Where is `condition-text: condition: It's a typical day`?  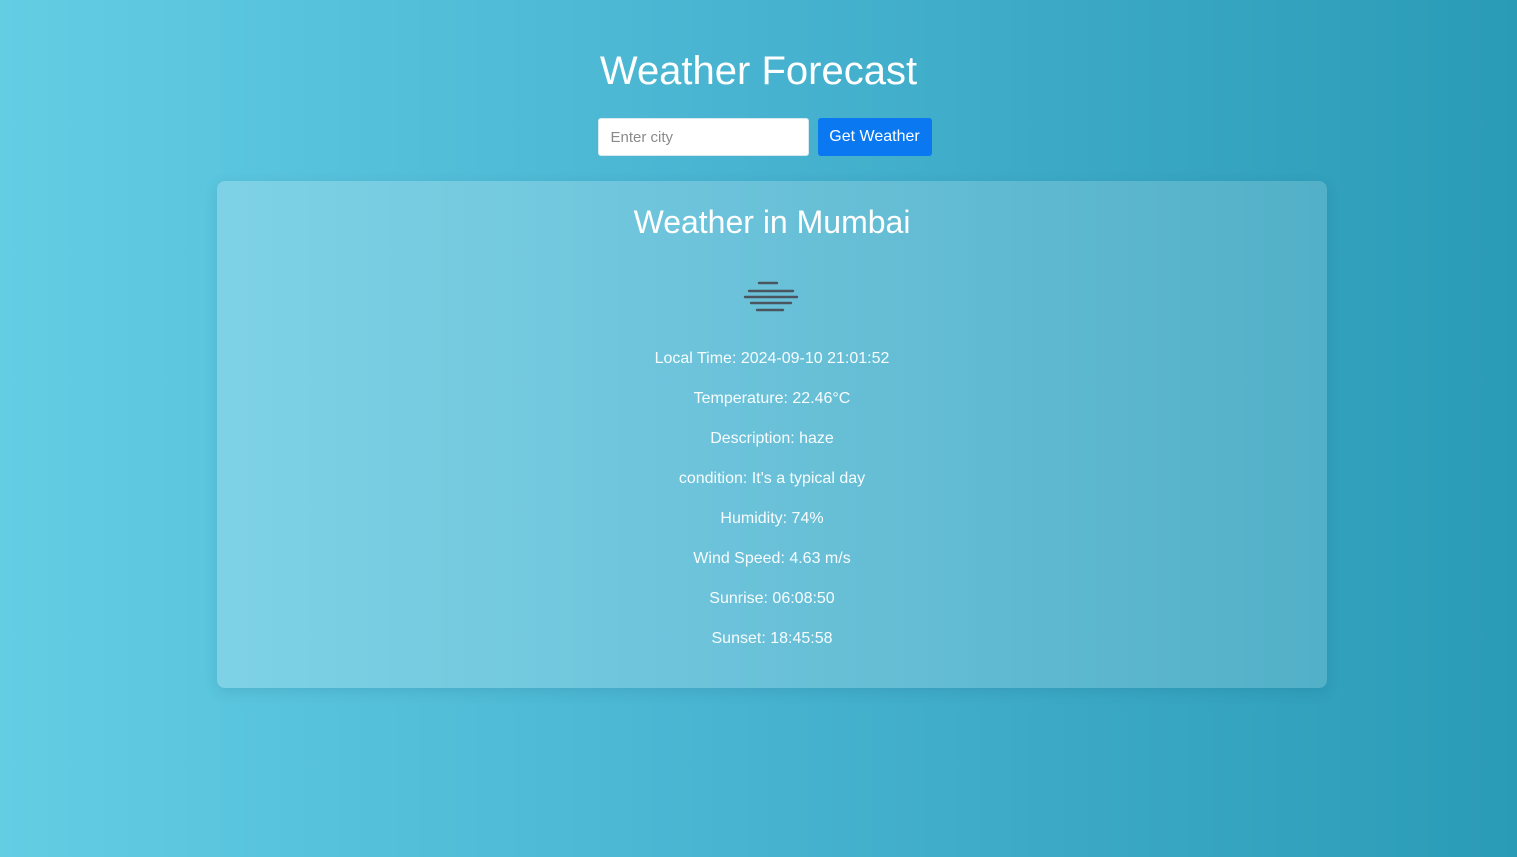 condition-text: condition: It's a typical day is located at coordinates (772, 478).